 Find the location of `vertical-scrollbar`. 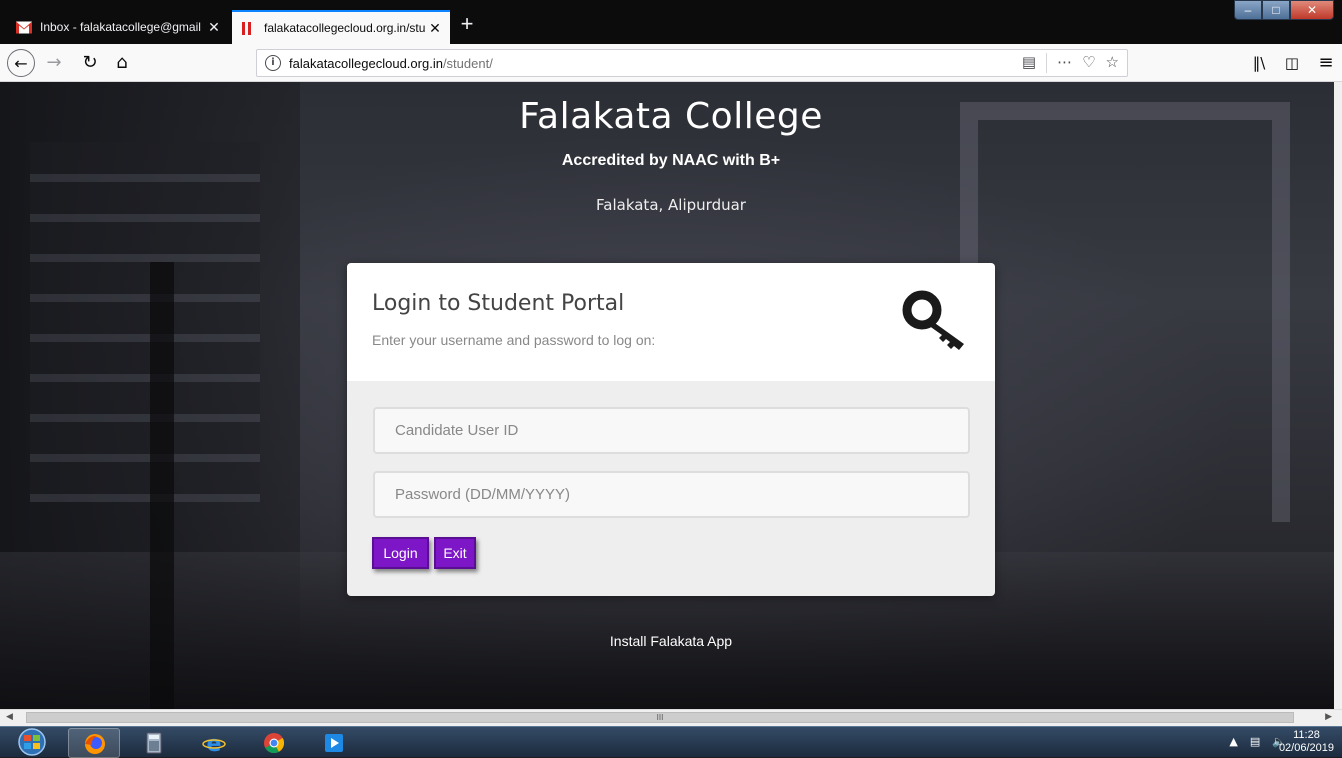

vertical-scrollbar is located at coordinates (1338, 395).